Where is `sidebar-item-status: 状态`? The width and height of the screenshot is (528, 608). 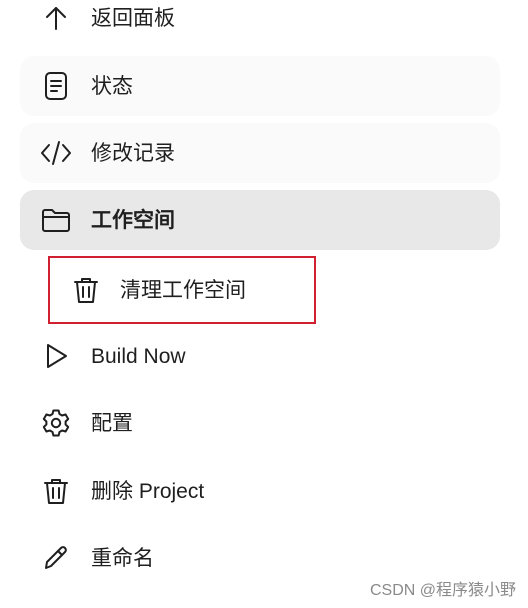
sidebar-item-status: 状态 is located at coordinates (260, 86).